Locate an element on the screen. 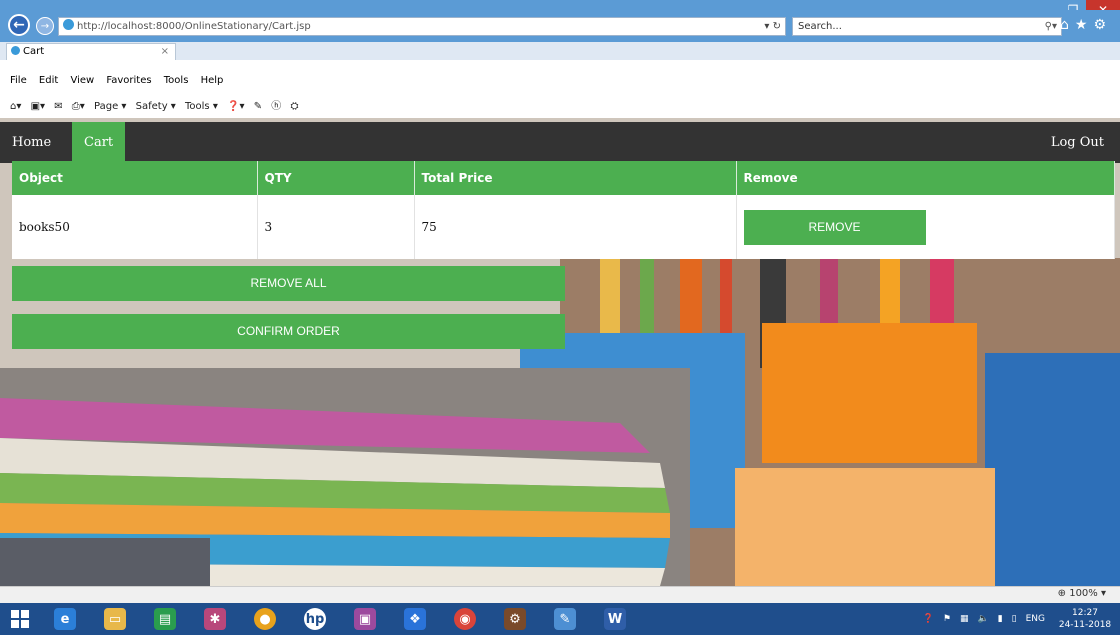 The image size is (1120, 635). addon-icon: ✎ is located at coordinates (258, 106).